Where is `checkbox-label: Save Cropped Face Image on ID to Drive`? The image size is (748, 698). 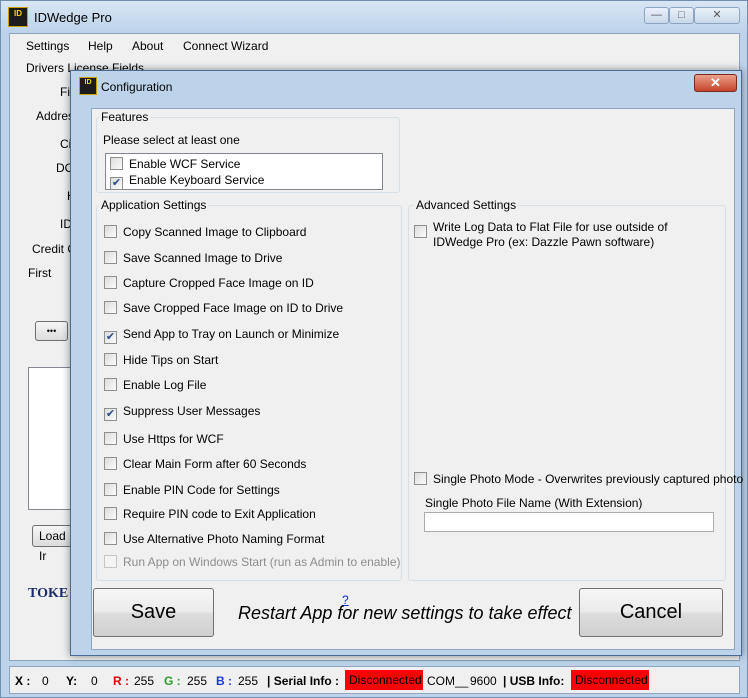 checkbox-label: Save Cropped Face Image on ID to Drive is located at coordinates (233, 308).